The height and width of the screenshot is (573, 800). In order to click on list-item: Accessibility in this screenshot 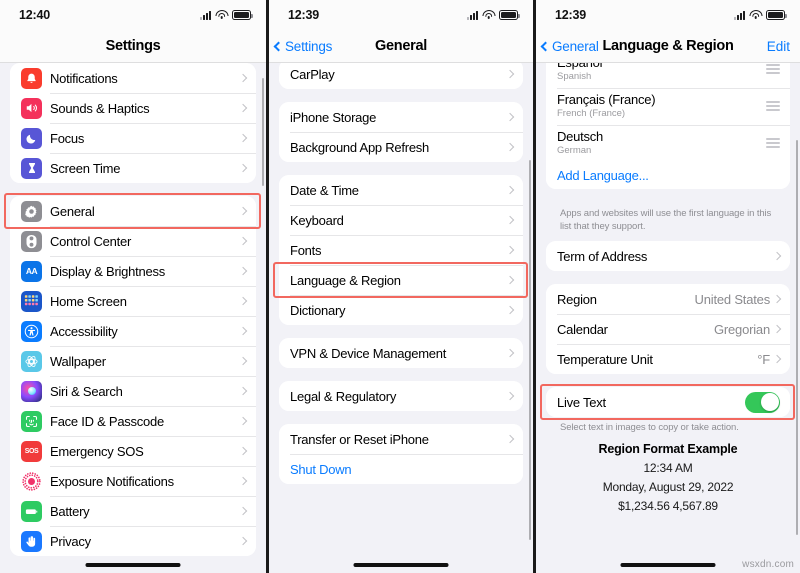, I will do `click(133, 331)`.